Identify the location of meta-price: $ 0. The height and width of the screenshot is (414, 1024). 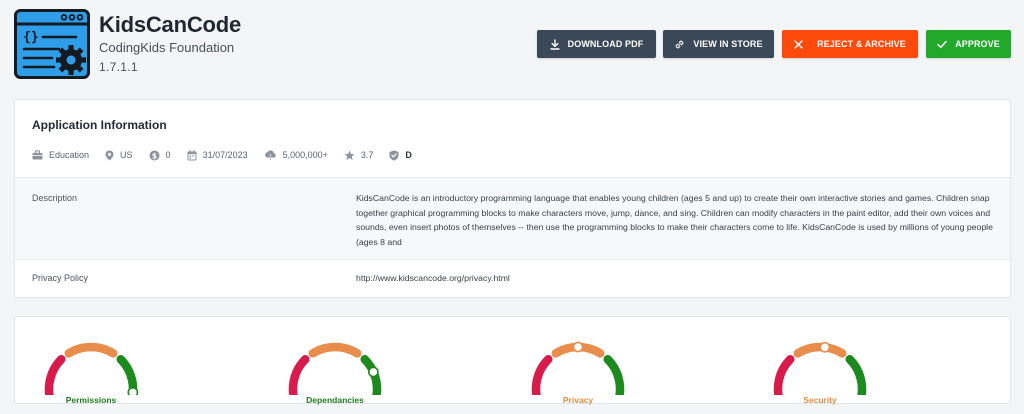
(160, 155).